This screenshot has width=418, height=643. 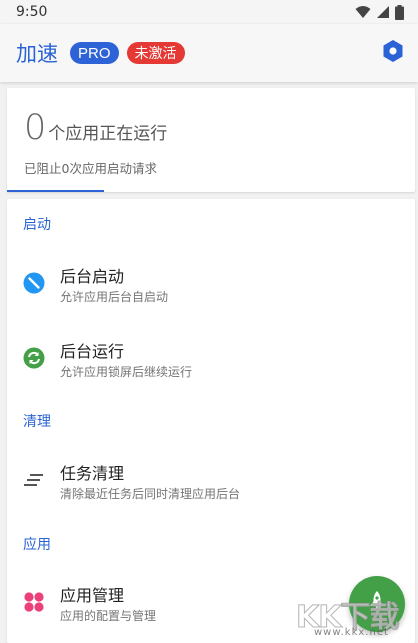 What do you see at coordinates (150, 494) in the screenshot?
I see `list-item-subtitle: 清除最近任务后同时清理应用后台` at bounding box center [150, 494].